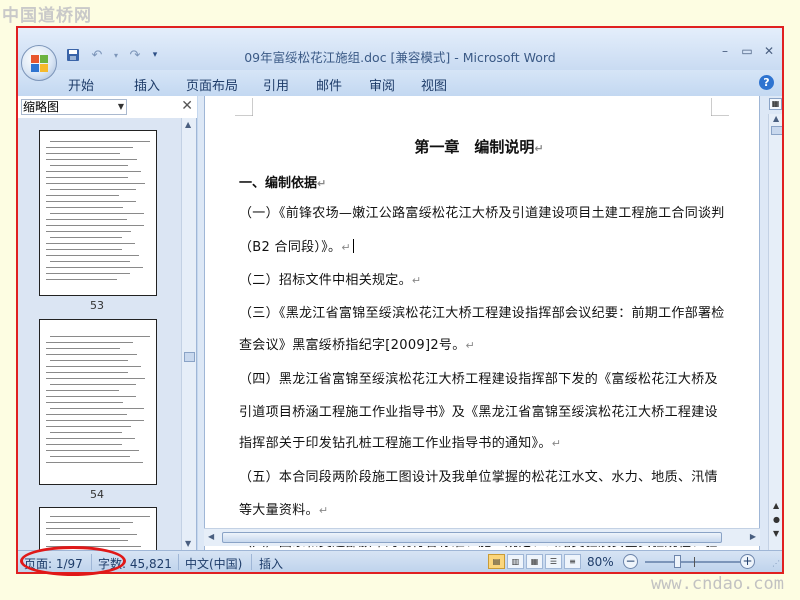  Describe the element at coordinates (753, 536) in the screenshot. I see `scroll-right-icon: ▶` at that location.